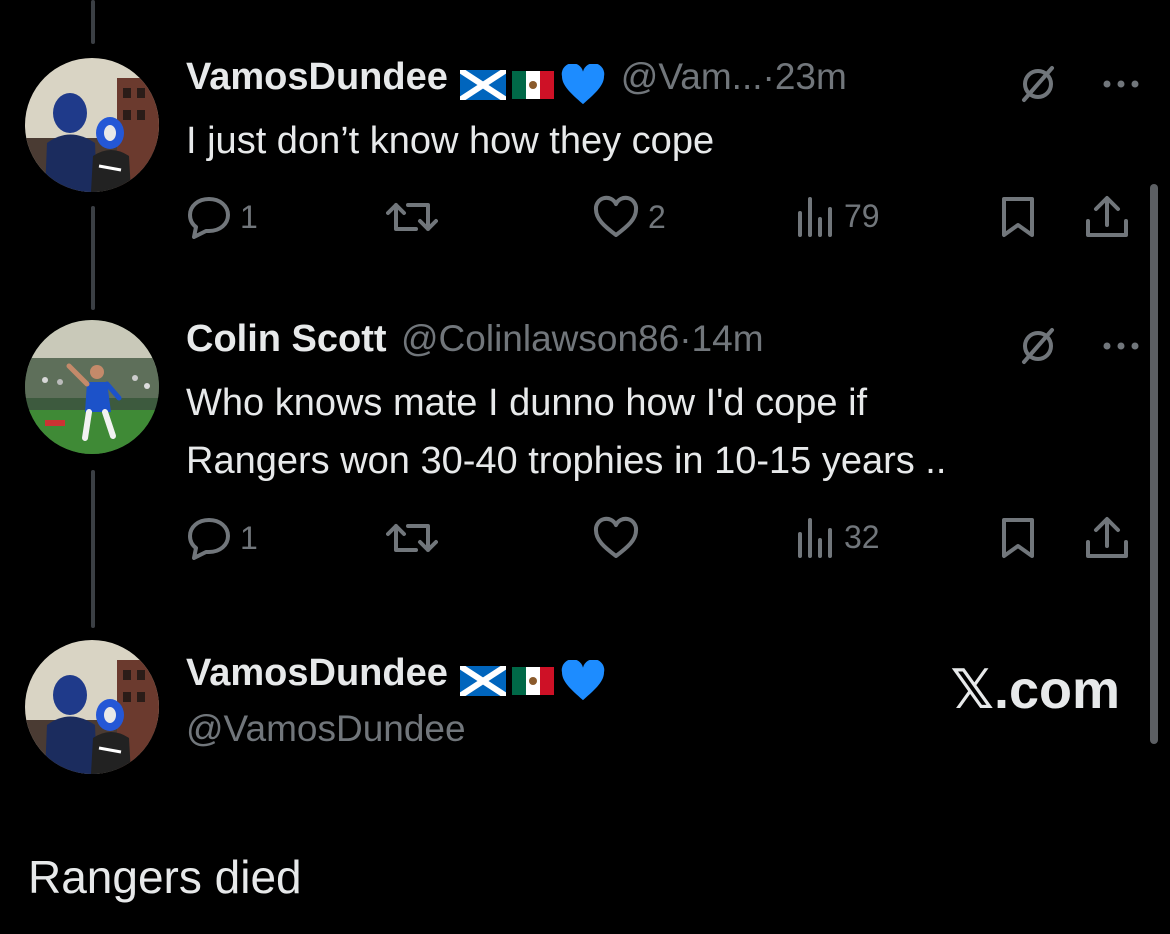 The image size is (1170, 934). I want to click on tweet-header: VamosDundee @Vam...·23m, so click(663, 86).